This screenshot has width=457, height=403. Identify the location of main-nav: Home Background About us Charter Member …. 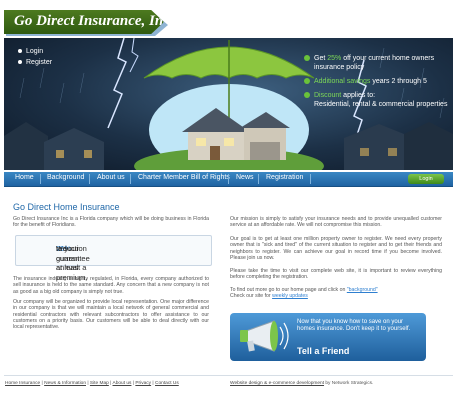
(228, 179).